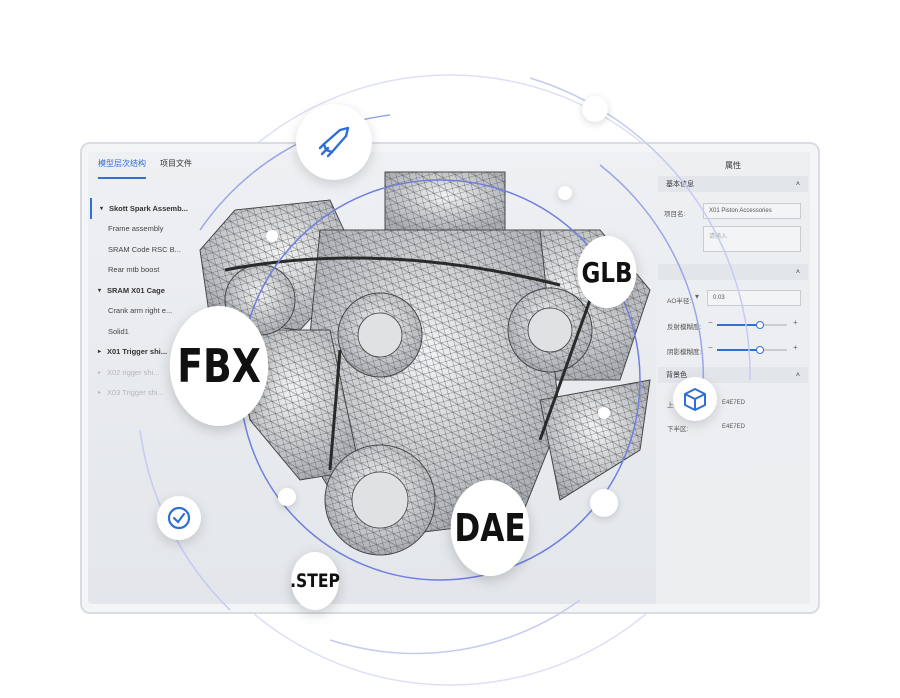 This screenshot has height=698, width=900. I want to click on clock-icon, so click(179, 518).